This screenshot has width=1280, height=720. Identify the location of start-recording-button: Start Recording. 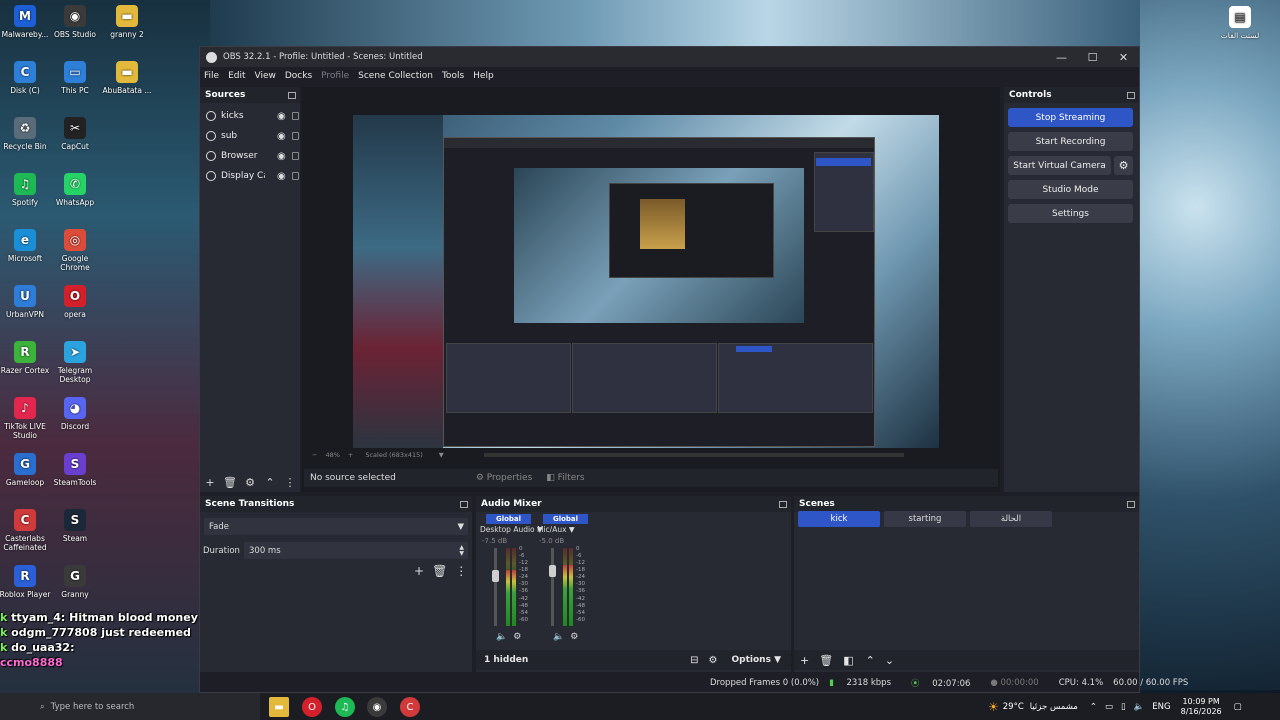
(1070, 141).